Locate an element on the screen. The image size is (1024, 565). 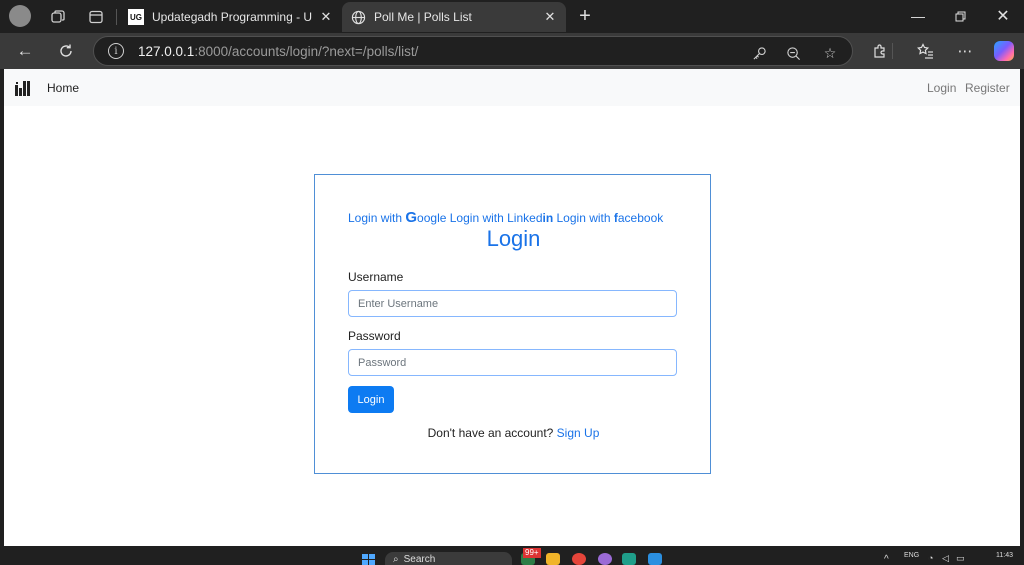
brand-logo-icon is located at coordinates (23, 88).